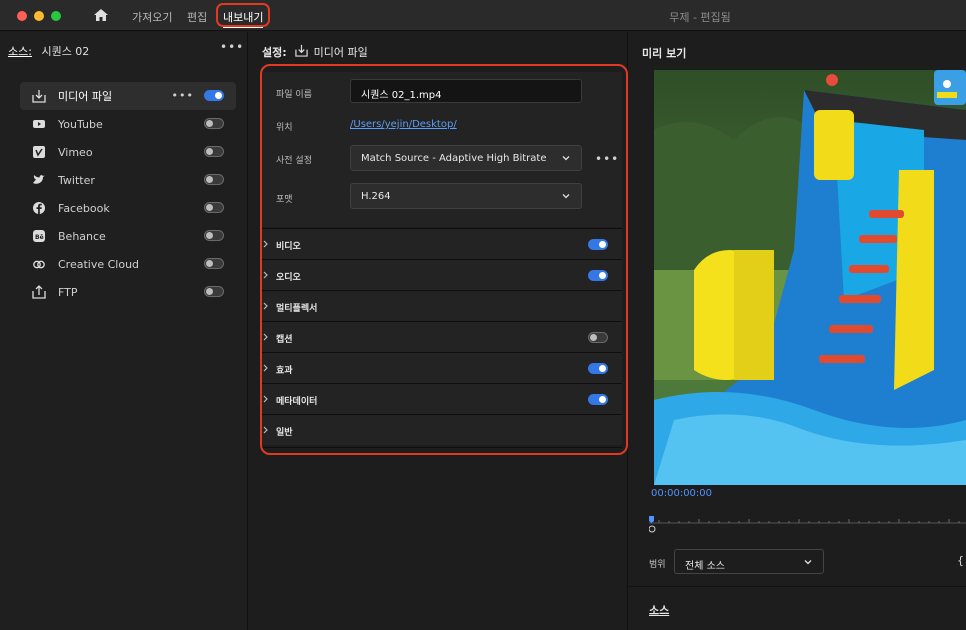 The width and height of the screenshot is (966, 630). Describe the element at coordinates (442, 336) in the screenshot. I see `section-captions: 캡션` at that location.